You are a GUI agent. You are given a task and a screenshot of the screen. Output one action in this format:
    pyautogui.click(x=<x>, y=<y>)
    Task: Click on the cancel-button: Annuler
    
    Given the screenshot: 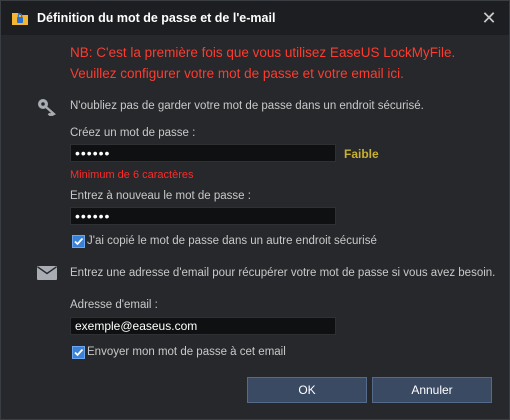 What is the action you would take?
    pyautogui.click(x=432, y=390)
    